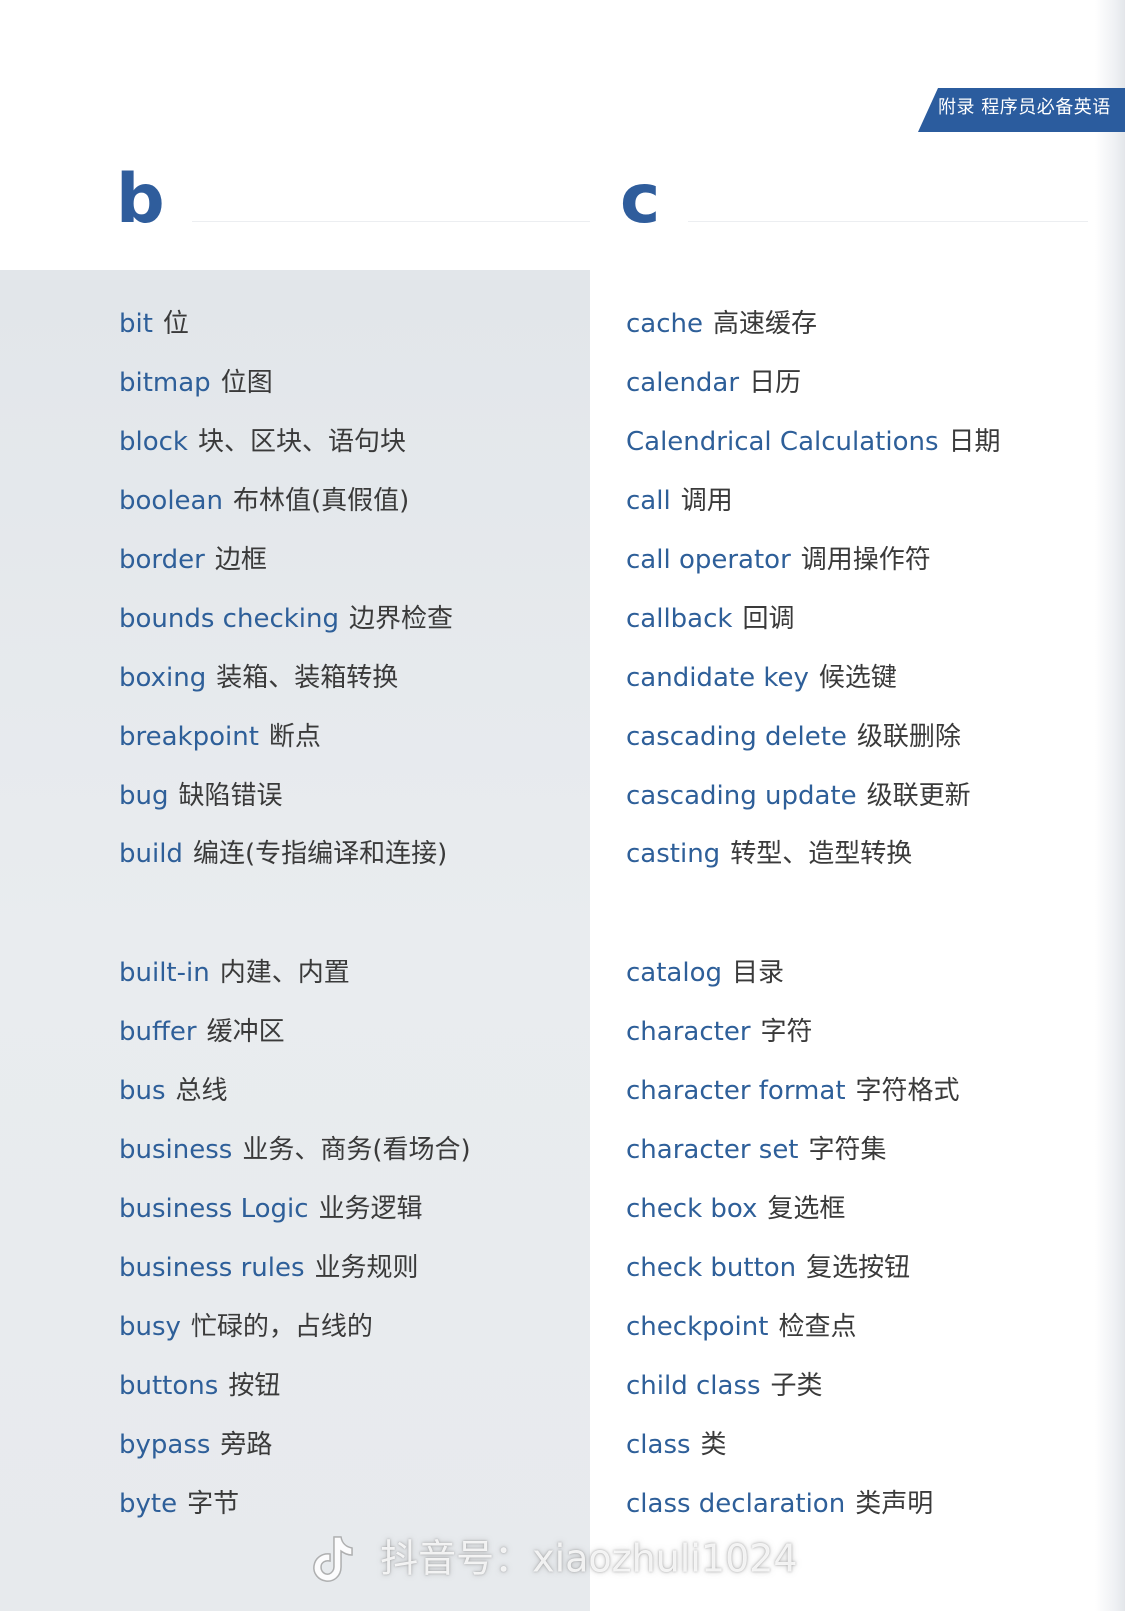 The image size is (1125, 1611). I want to click on term-chinese: 位图, so click(246, 383).